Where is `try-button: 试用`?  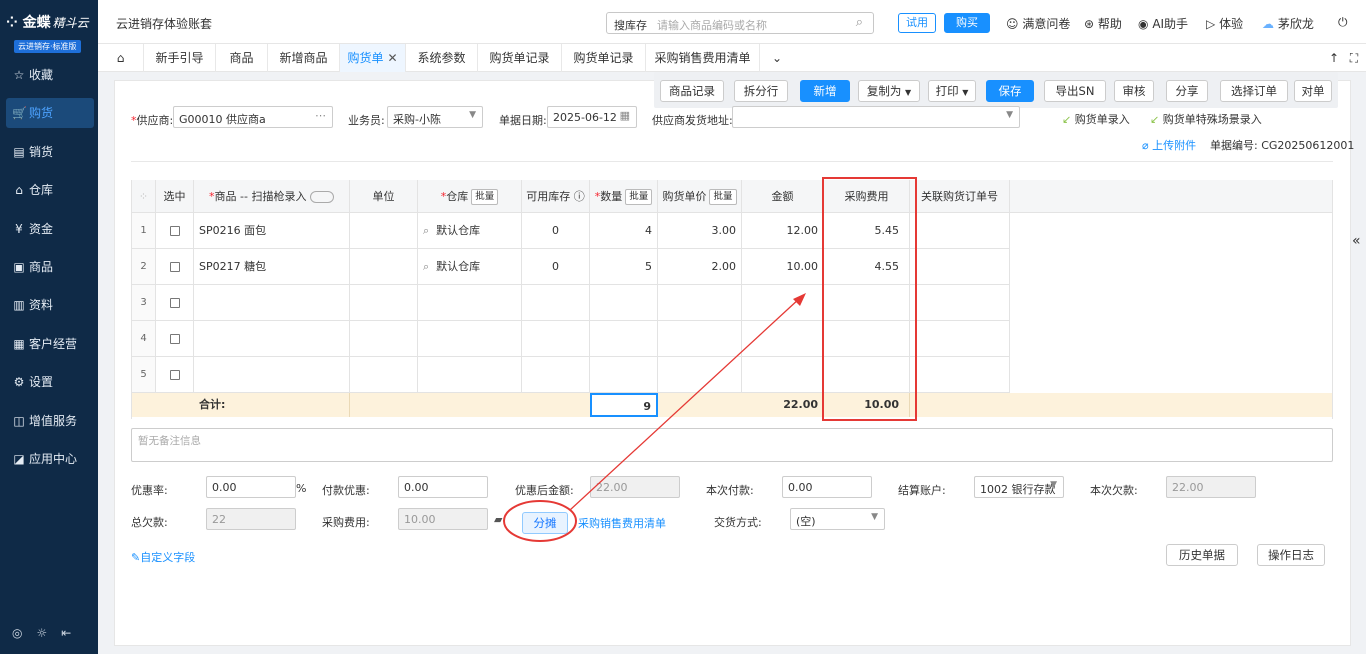 try-button: 试用 is located at coordinates (917, 23).